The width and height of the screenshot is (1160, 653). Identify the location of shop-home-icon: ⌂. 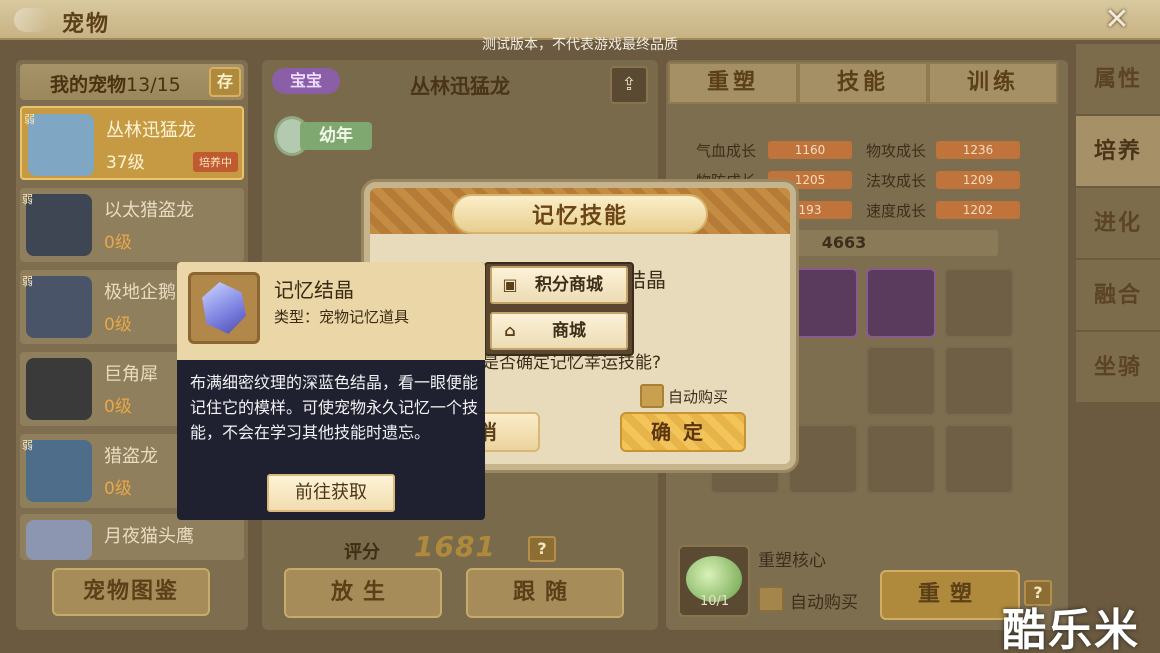
(510, 330).